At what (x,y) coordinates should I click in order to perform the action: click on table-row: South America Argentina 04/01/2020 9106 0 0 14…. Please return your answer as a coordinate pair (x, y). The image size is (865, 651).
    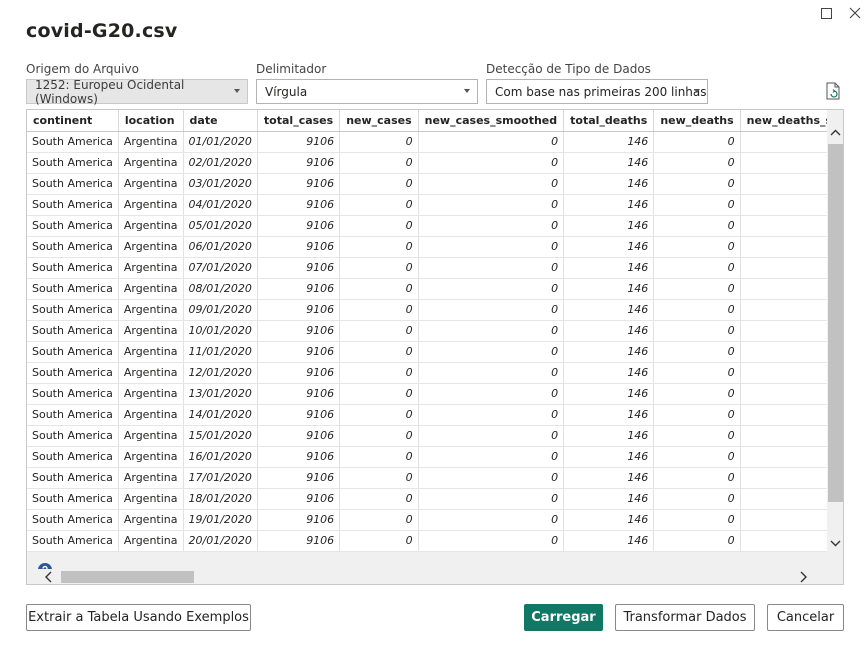
    Looking at the image, I should click on (427, 205).